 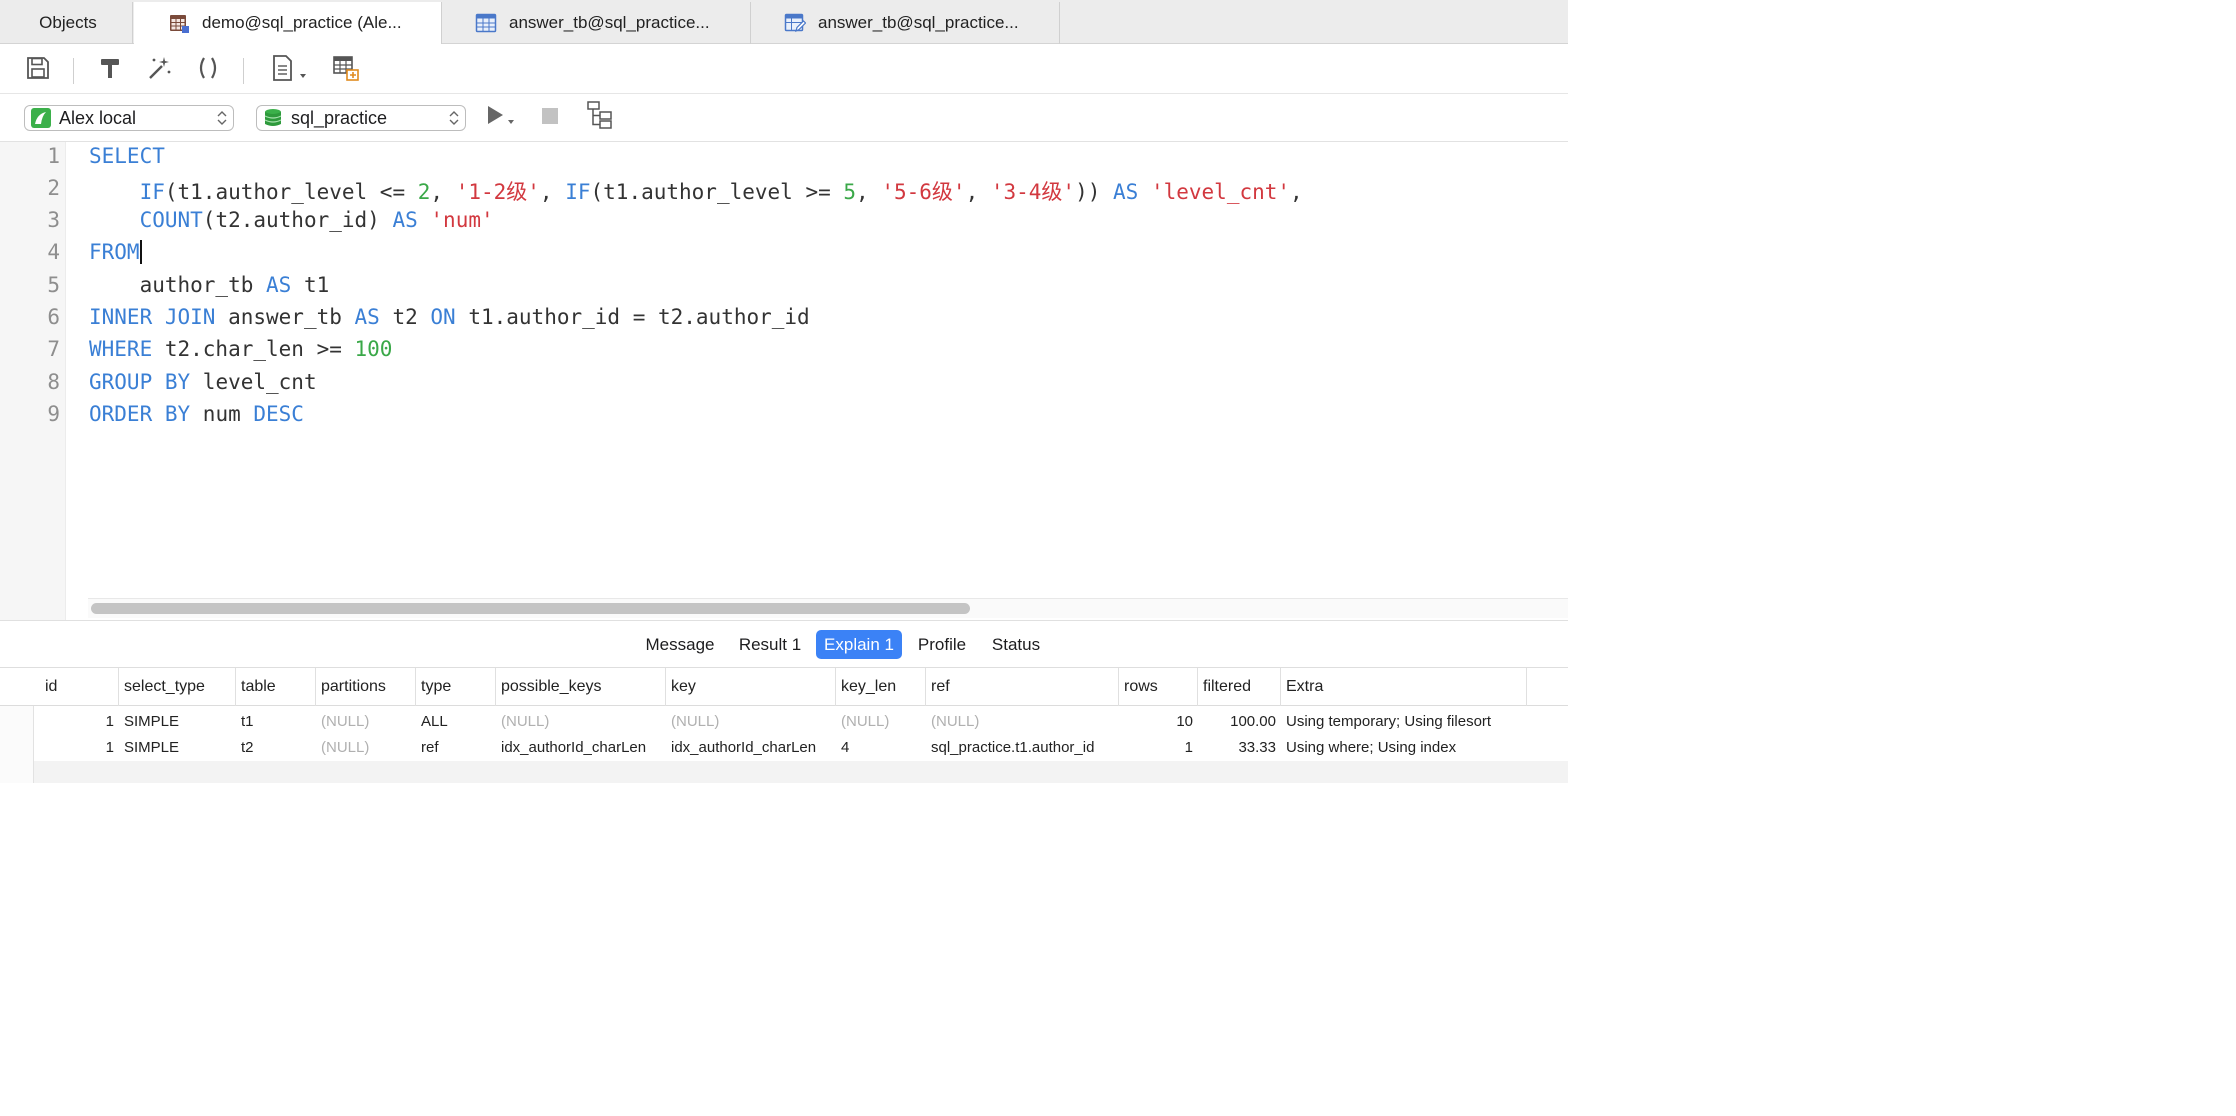 I want to click on tab-objects: Objects, so click(x=68, y=23).